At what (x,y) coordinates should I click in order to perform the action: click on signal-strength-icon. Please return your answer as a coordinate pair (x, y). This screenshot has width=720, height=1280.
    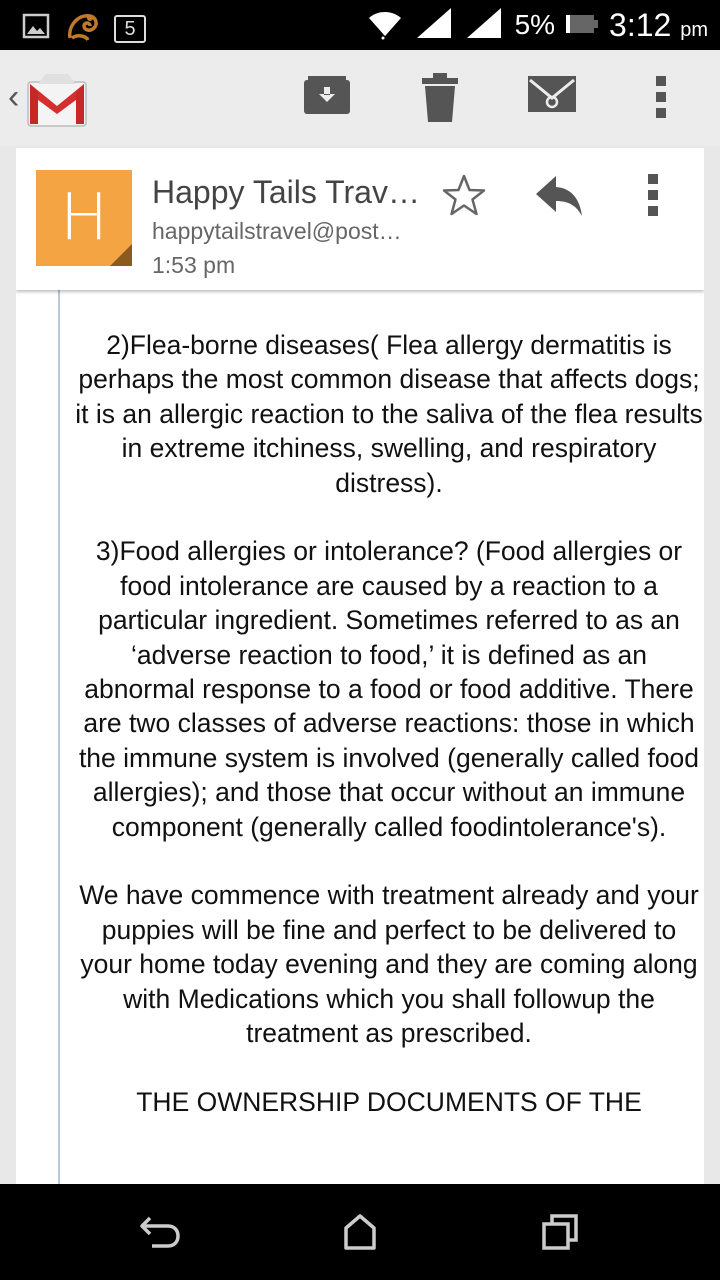
    Looking at the image, I should click on (435, 25).